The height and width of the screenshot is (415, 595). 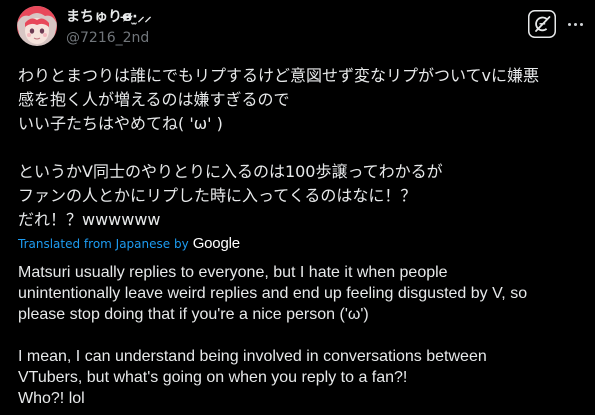 What do you see at coordinates (137, 17) in the screenshot?
I see `author-display-name-emoji: ɞ̴̶̷·̫⸝⸝` at bounding box center [137, 17].